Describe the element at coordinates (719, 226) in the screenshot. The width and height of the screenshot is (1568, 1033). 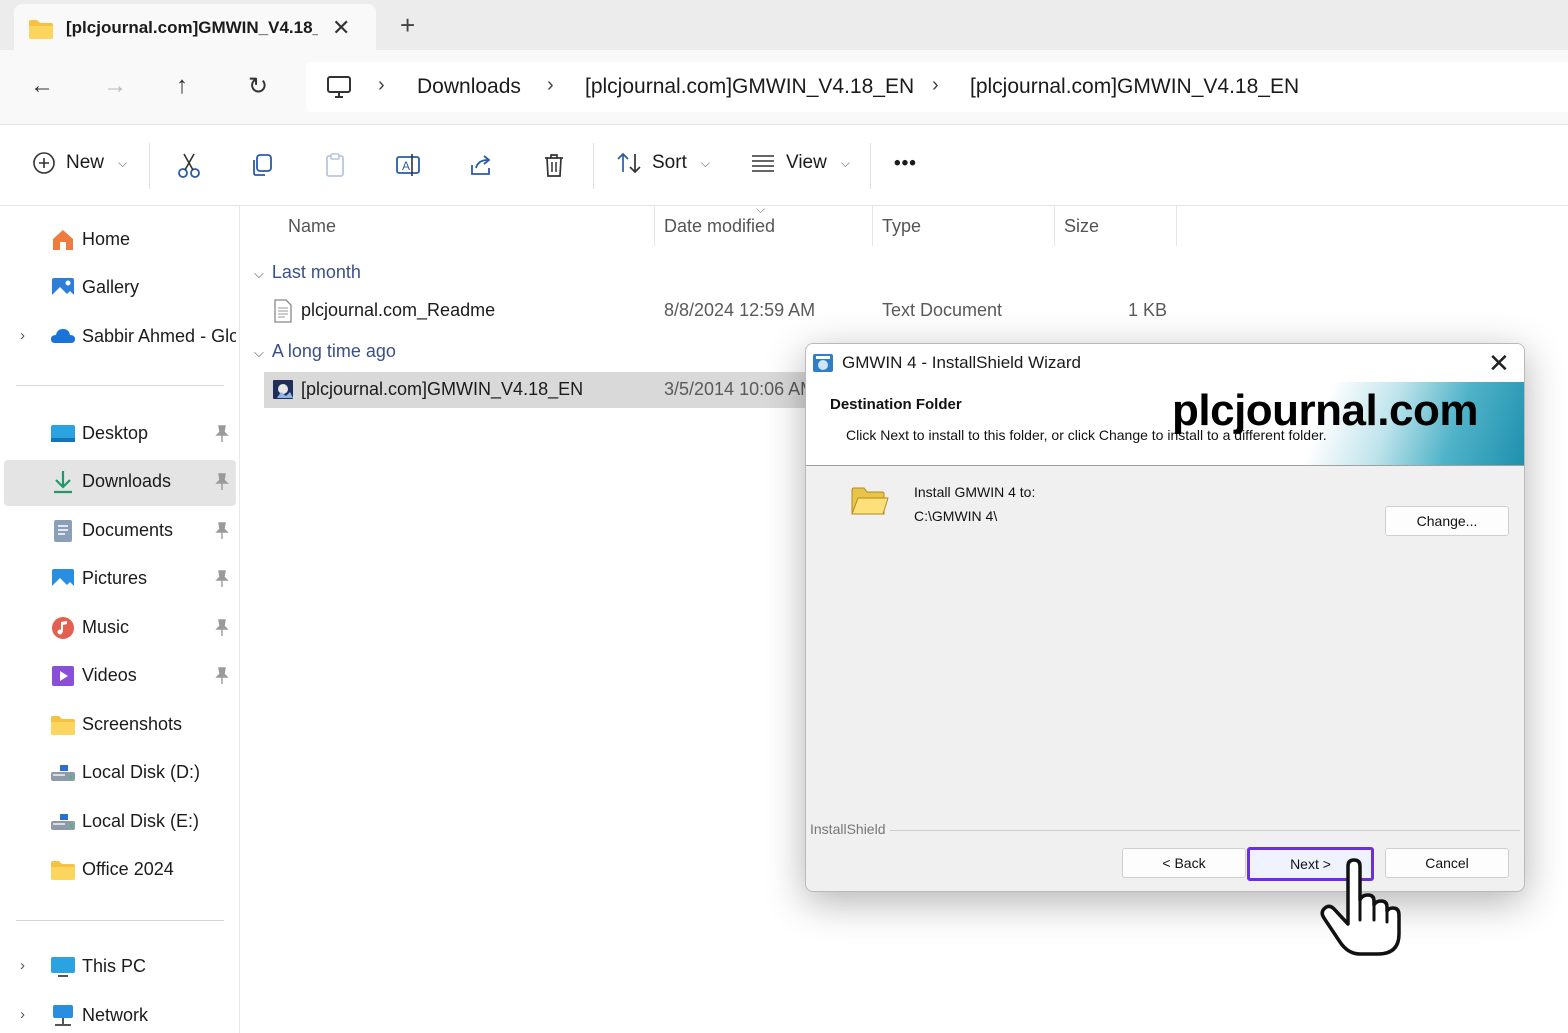
I see `column-header-date-modified: Date modified` at that location.